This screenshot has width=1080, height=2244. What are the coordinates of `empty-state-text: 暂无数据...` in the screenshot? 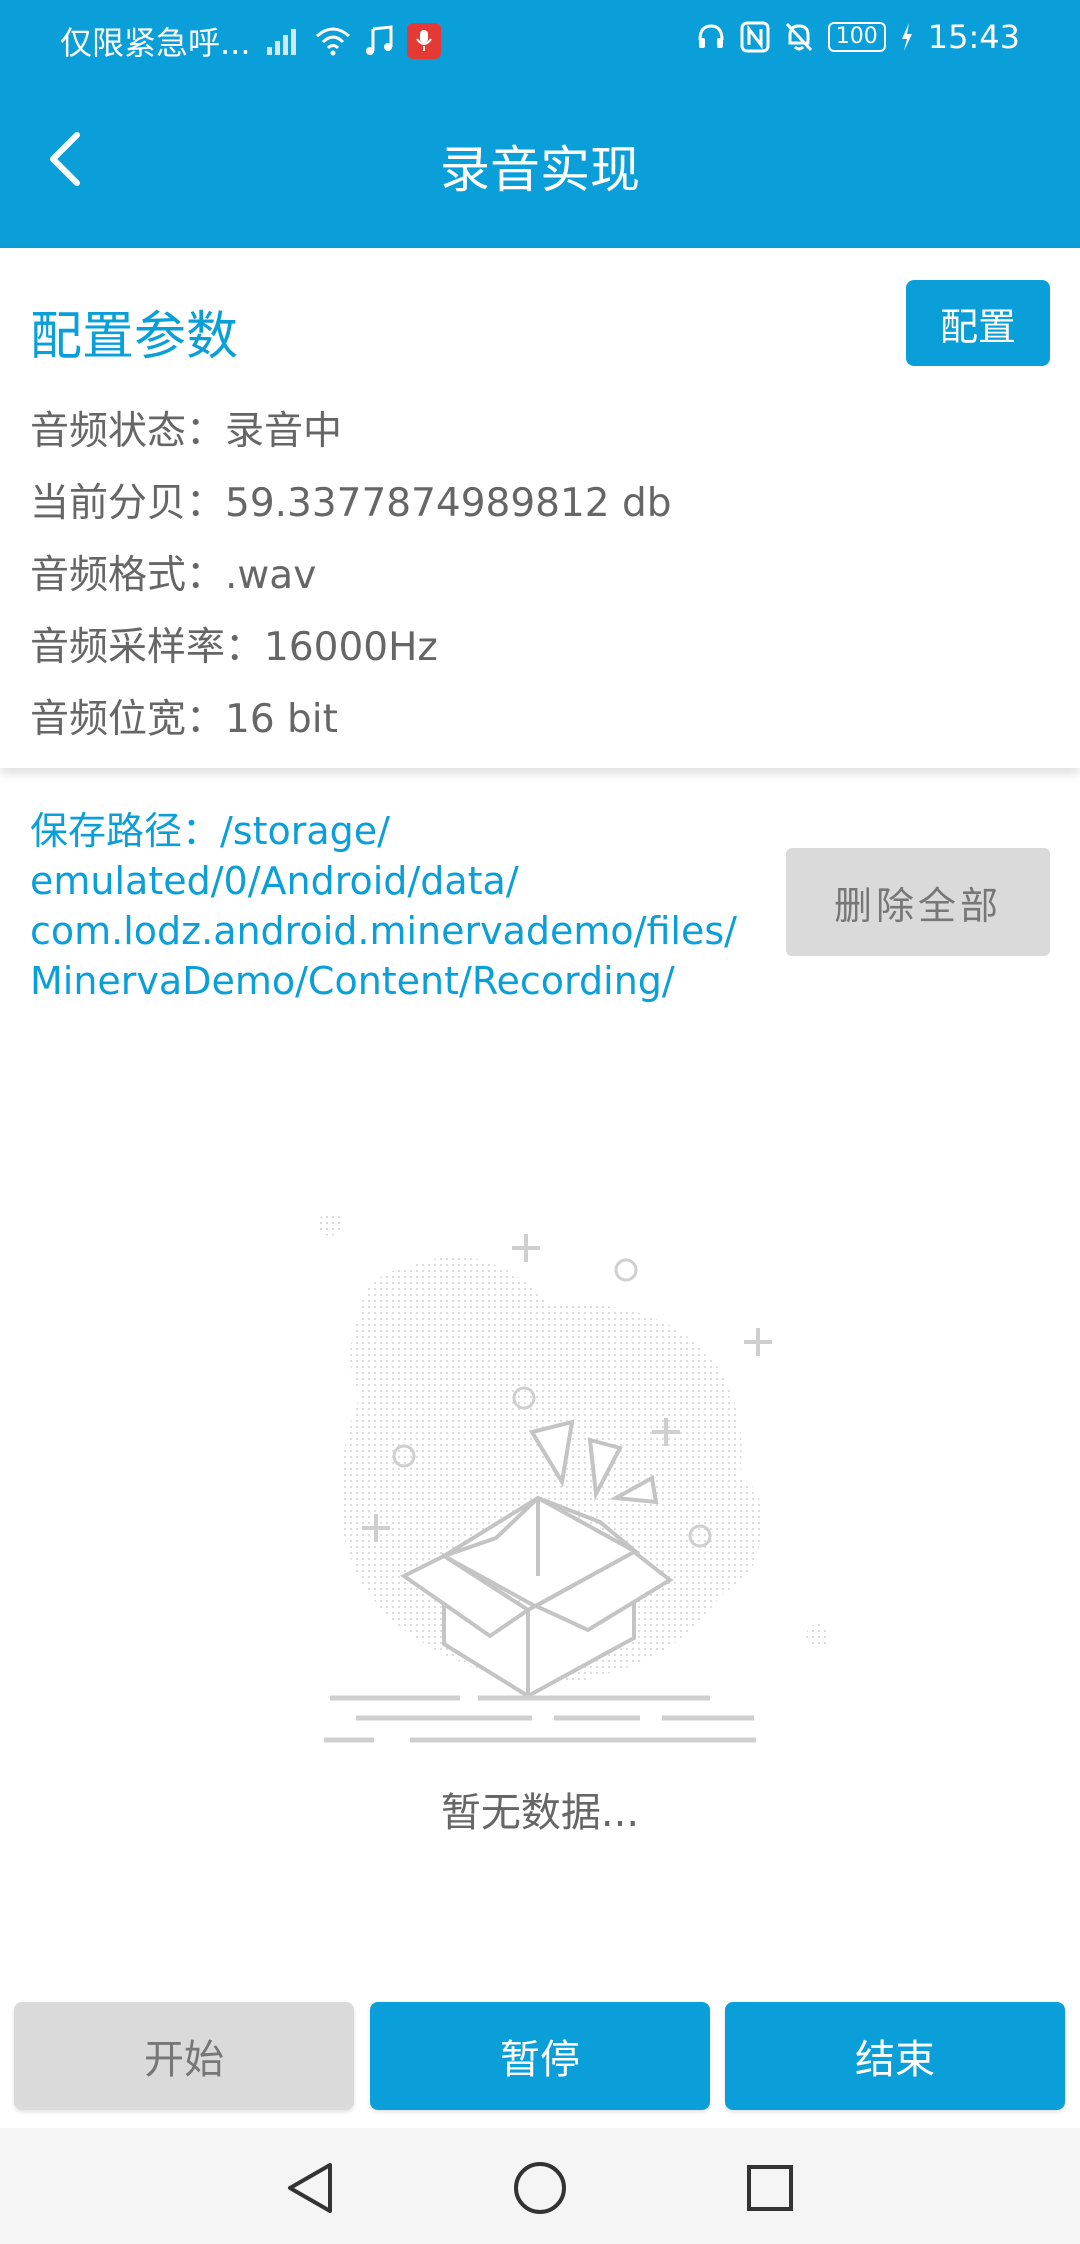 It's located at (540, 1813).